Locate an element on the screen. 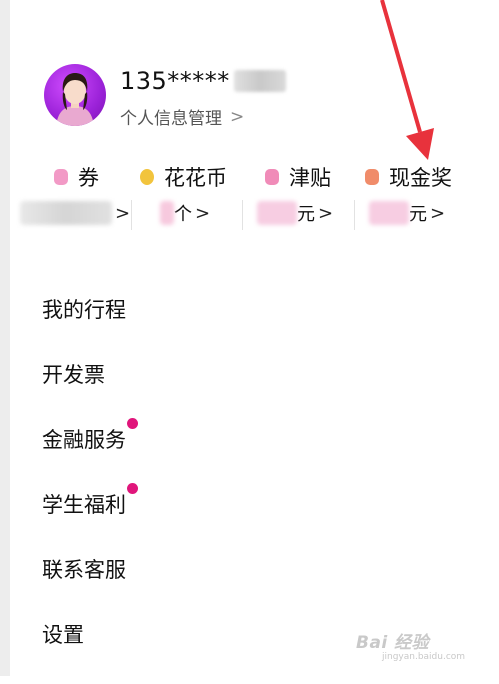  menu-item-label: 金融服务 is located at coordinates (84, 440).